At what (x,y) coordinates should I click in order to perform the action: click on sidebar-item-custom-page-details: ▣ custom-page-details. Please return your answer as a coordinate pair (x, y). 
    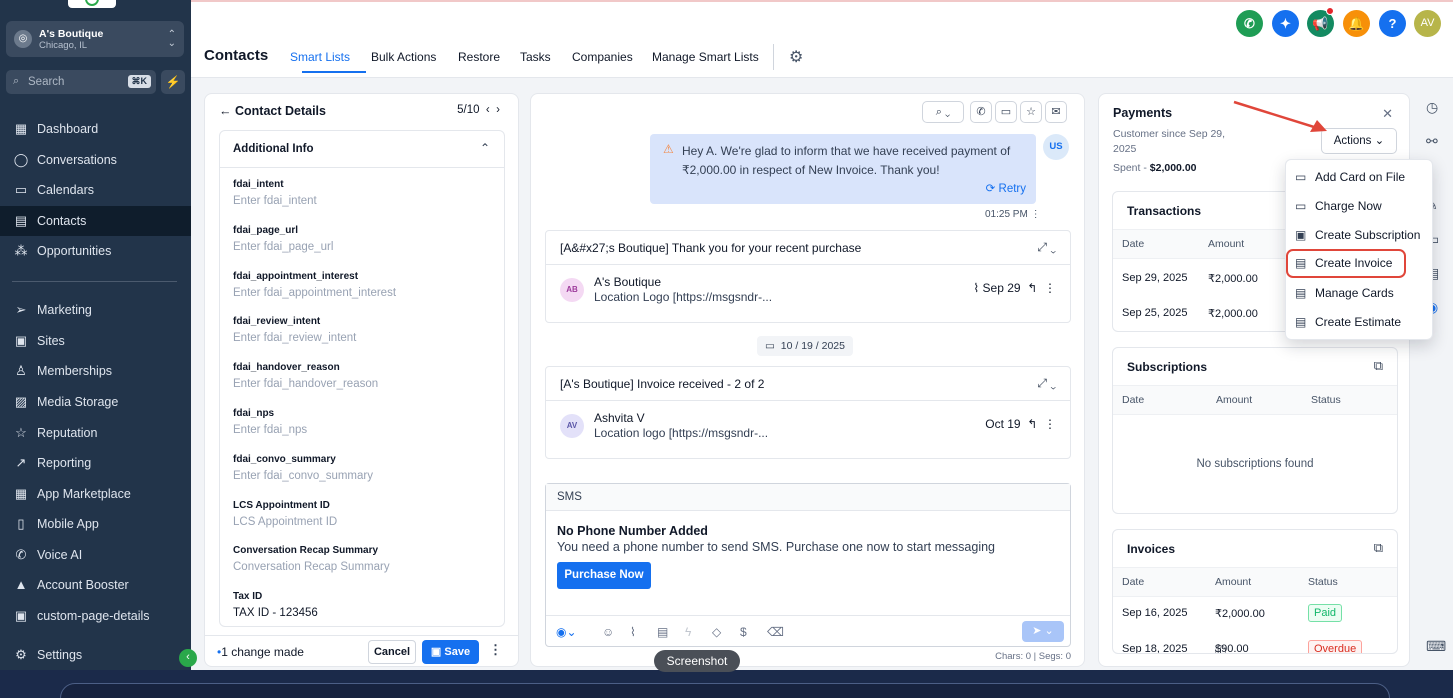
    Looking at the image, I should click on (95, 616).